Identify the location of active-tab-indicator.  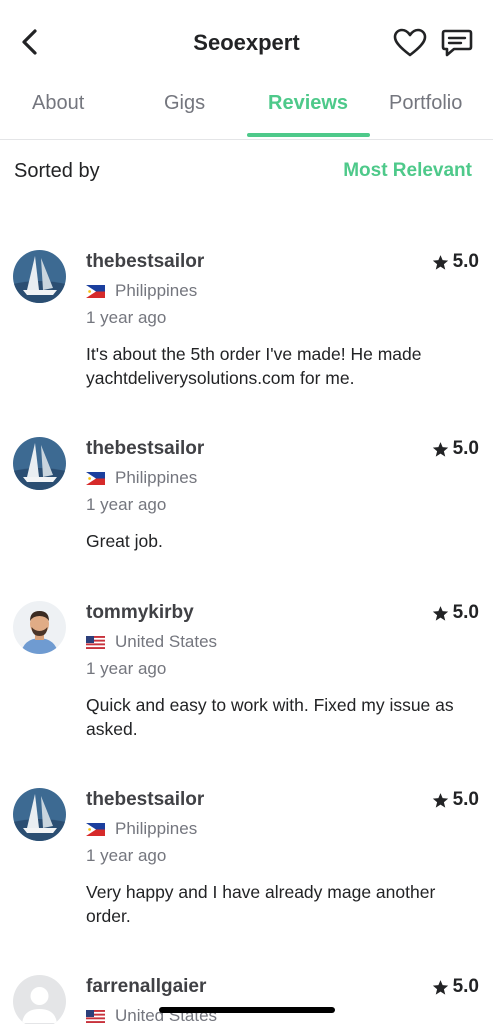
(308, 135).